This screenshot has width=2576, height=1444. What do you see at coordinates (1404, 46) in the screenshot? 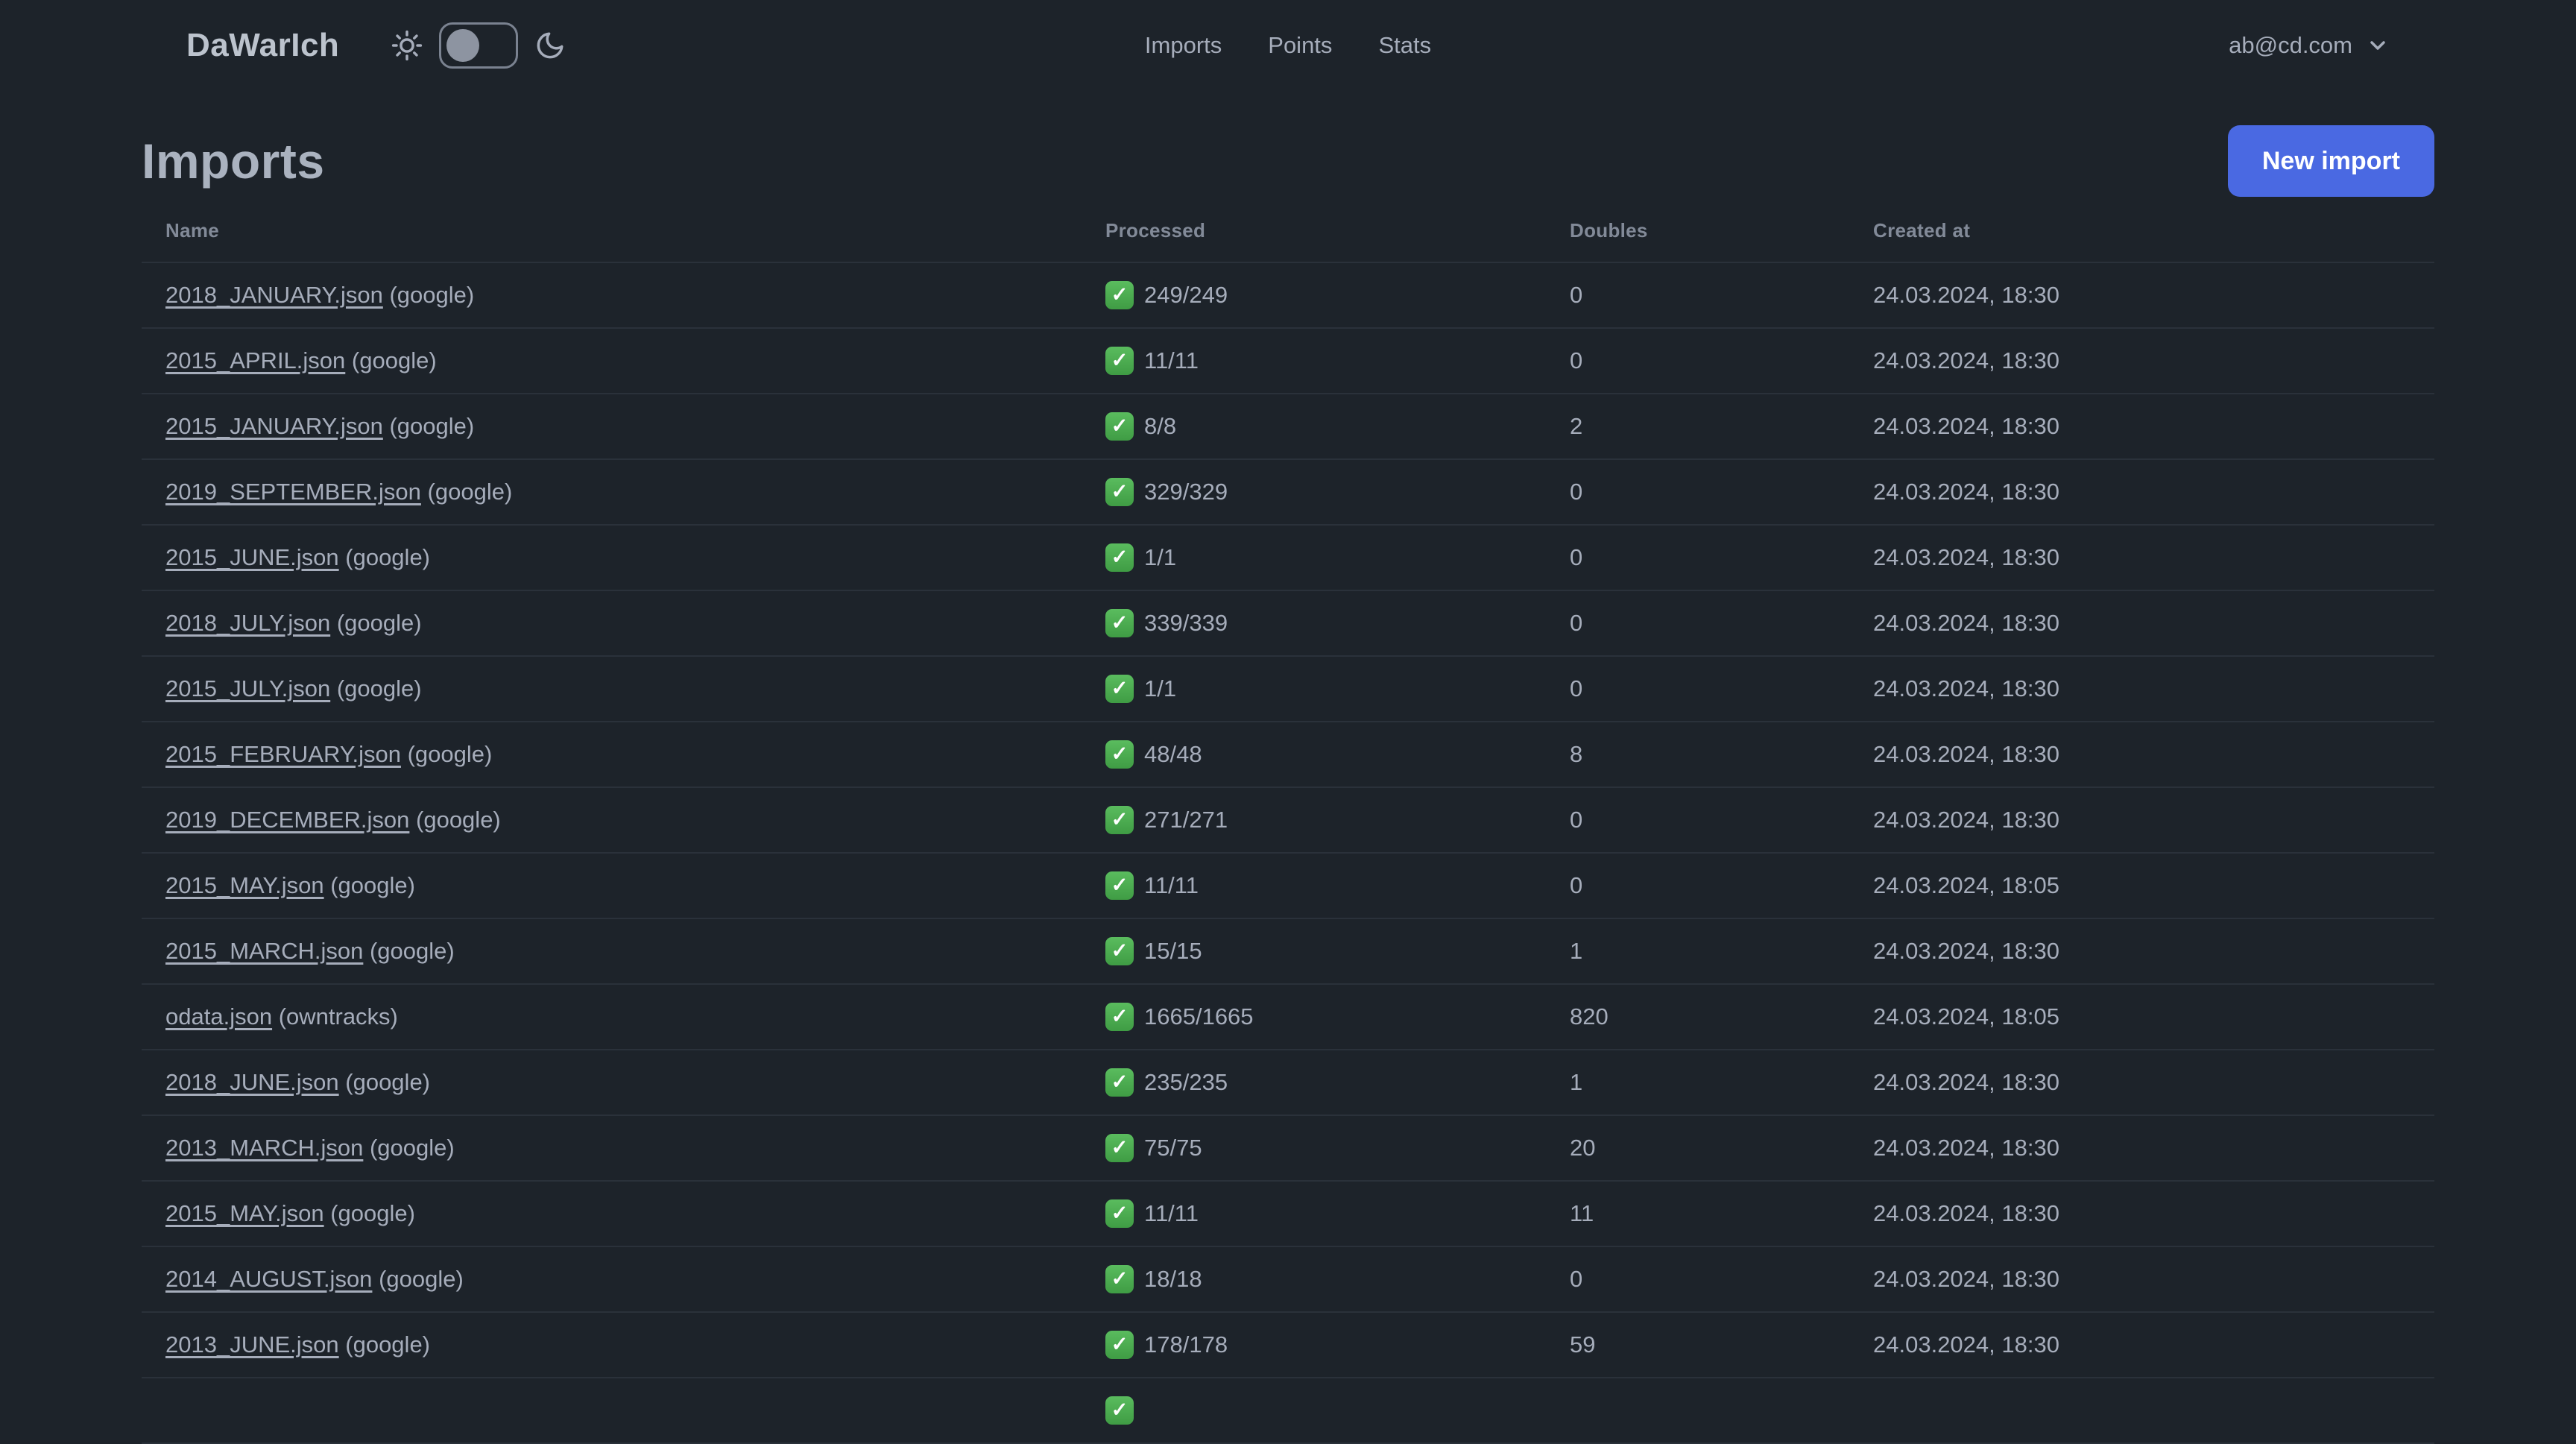
I see `nav-item-stats: Stats` at bounding box center [1404, 46].